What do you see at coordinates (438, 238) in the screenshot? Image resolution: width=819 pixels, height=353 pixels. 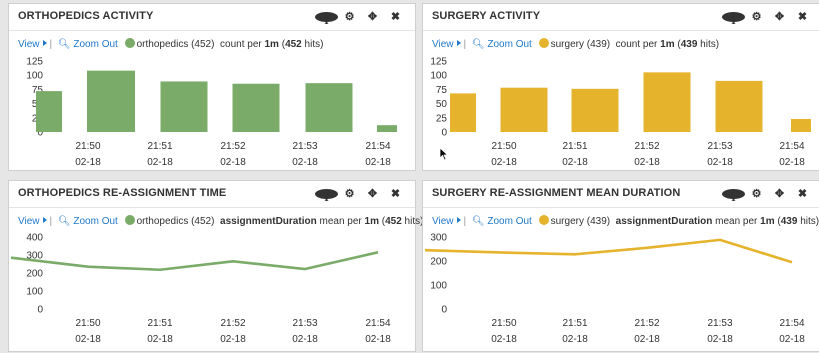 I see `y-tick-label: 300` at bounding box center [438, 238].